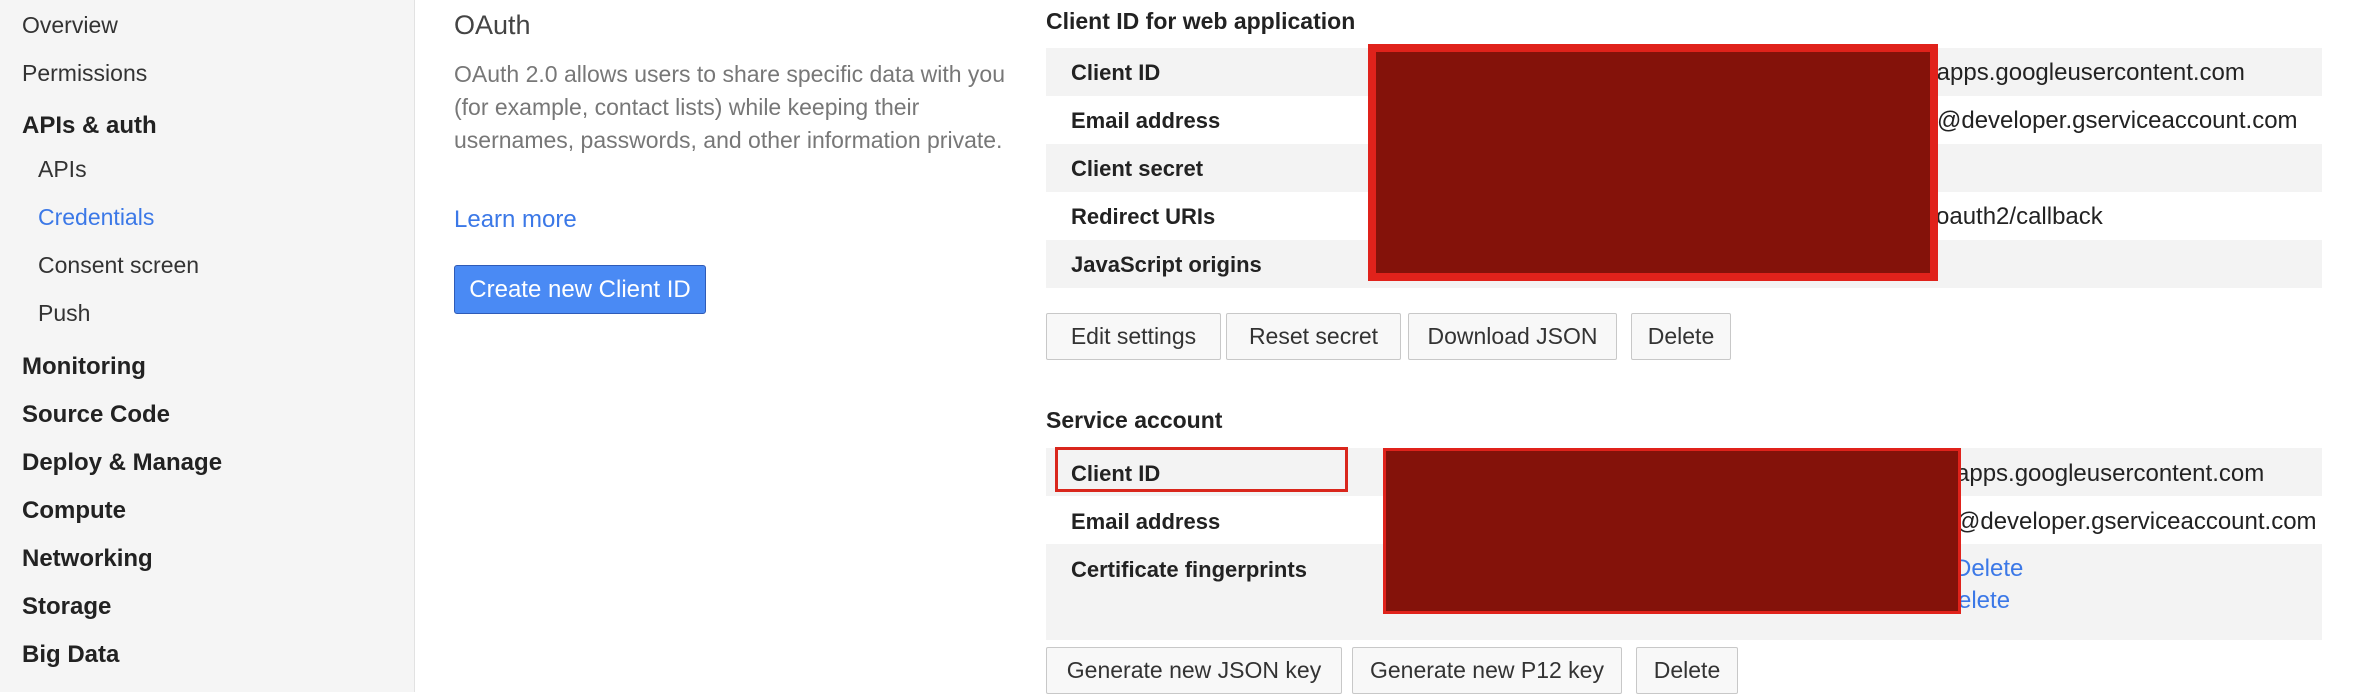 The width and height of the screenshot is (2368, 694). What do you see at coordinates (84, 367) in the screenshot?
I see `sidebar-item-monitoring: Monitoring` at bounding box center [84, 367].